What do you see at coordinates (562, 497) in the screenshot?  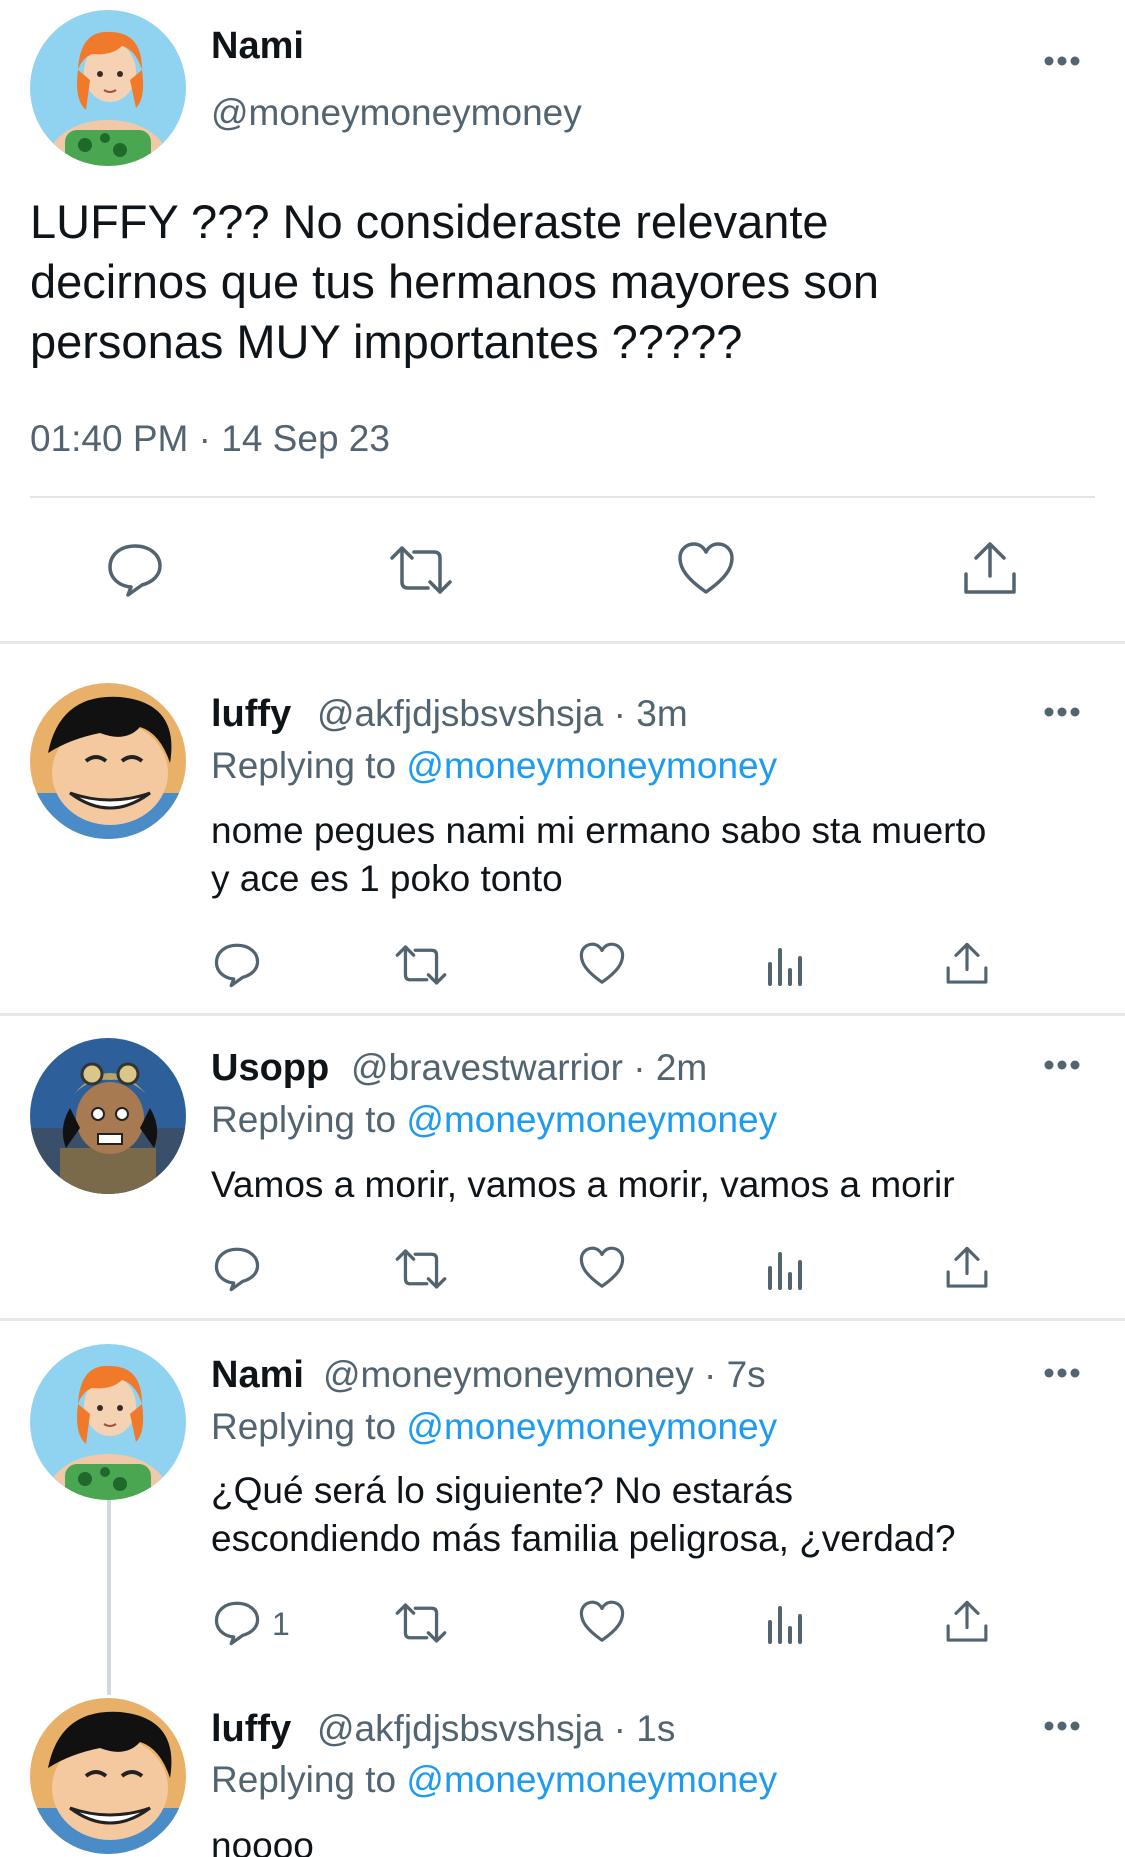 I see `timestamp-divider` at bounding box center [562, 497].